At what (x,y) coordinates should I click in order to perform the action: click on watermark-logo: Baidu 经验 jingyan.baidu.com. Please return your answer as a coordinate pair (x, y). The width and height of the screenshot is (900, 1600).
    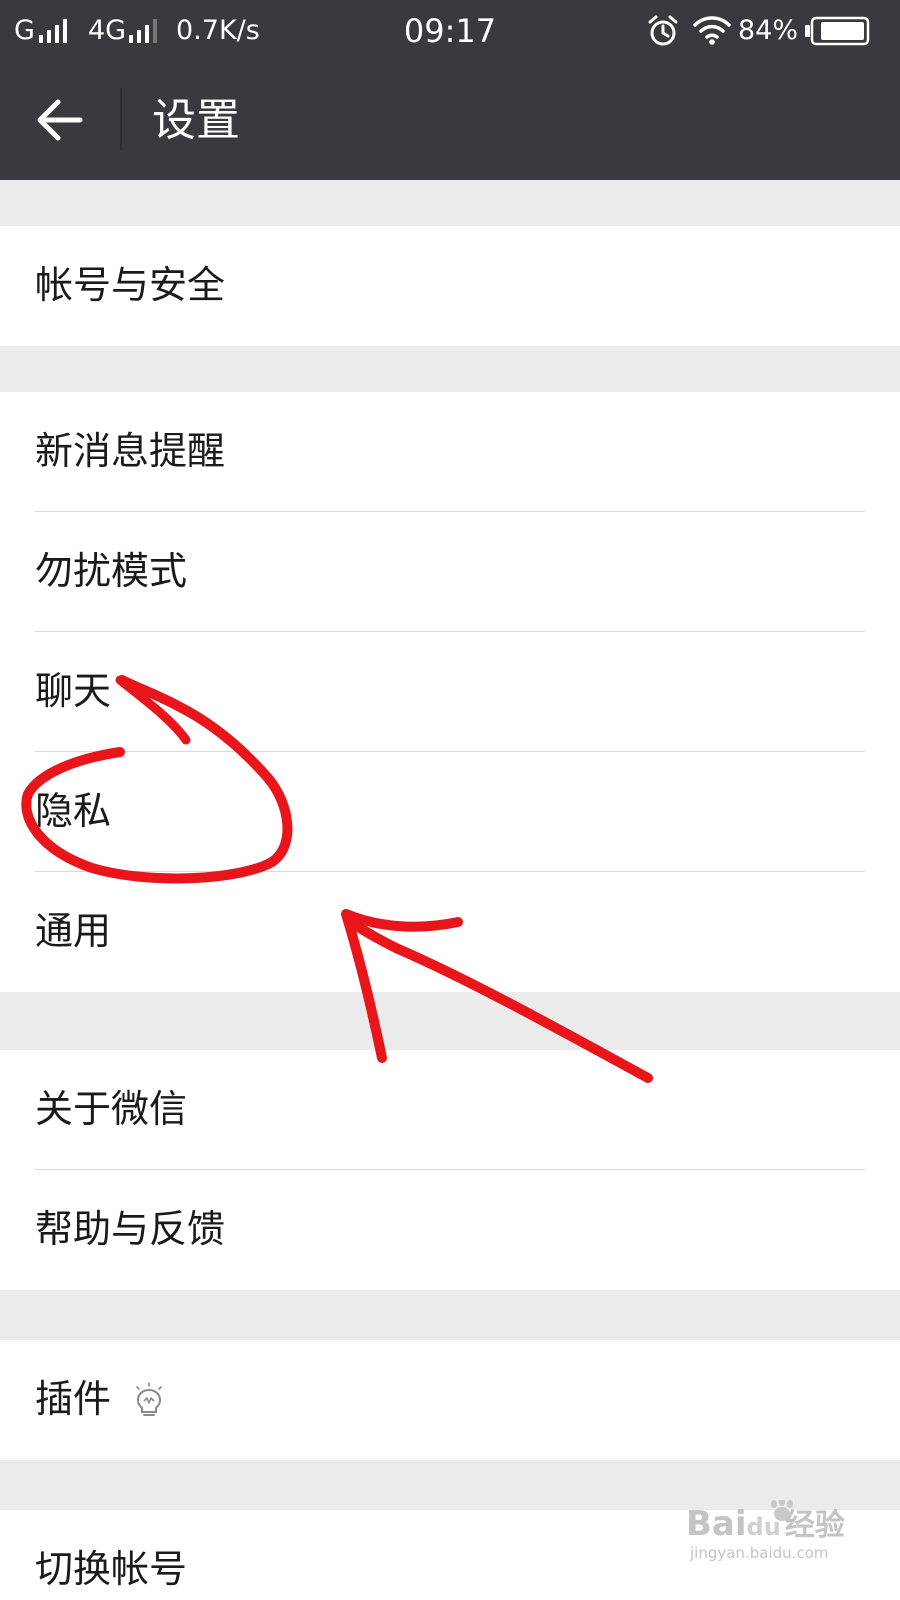
    Looking at the image, I should click on (786, 1544).